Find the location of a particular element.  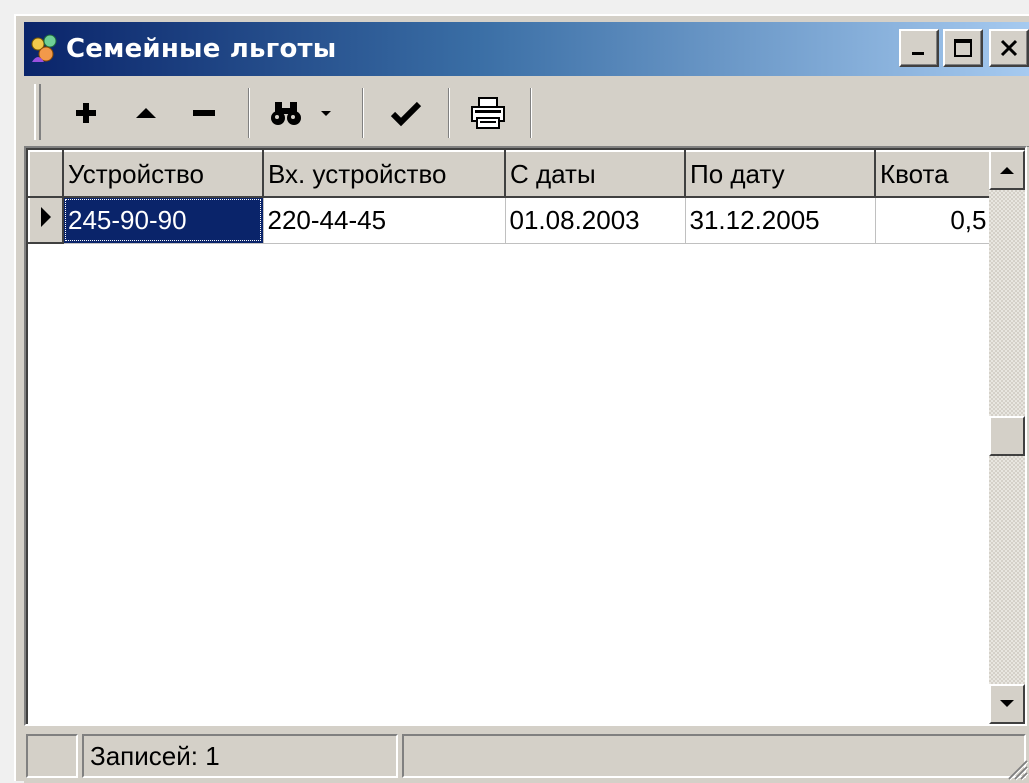

window-title: Семейные льготы is located at coordinates (201, 49).